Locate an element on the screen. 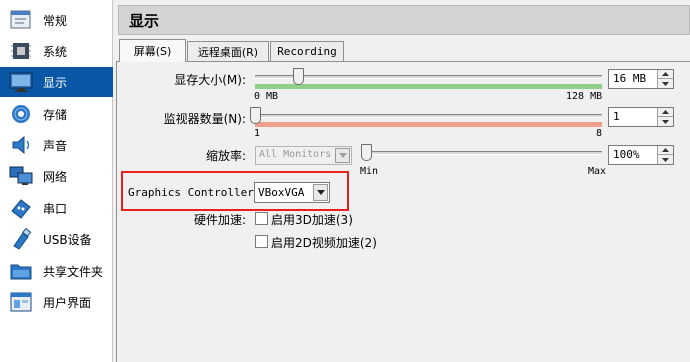 The width and height of the screenshot is (690, 362). sidebar-item-audio: 声音 is located at coordinates (56, 145).